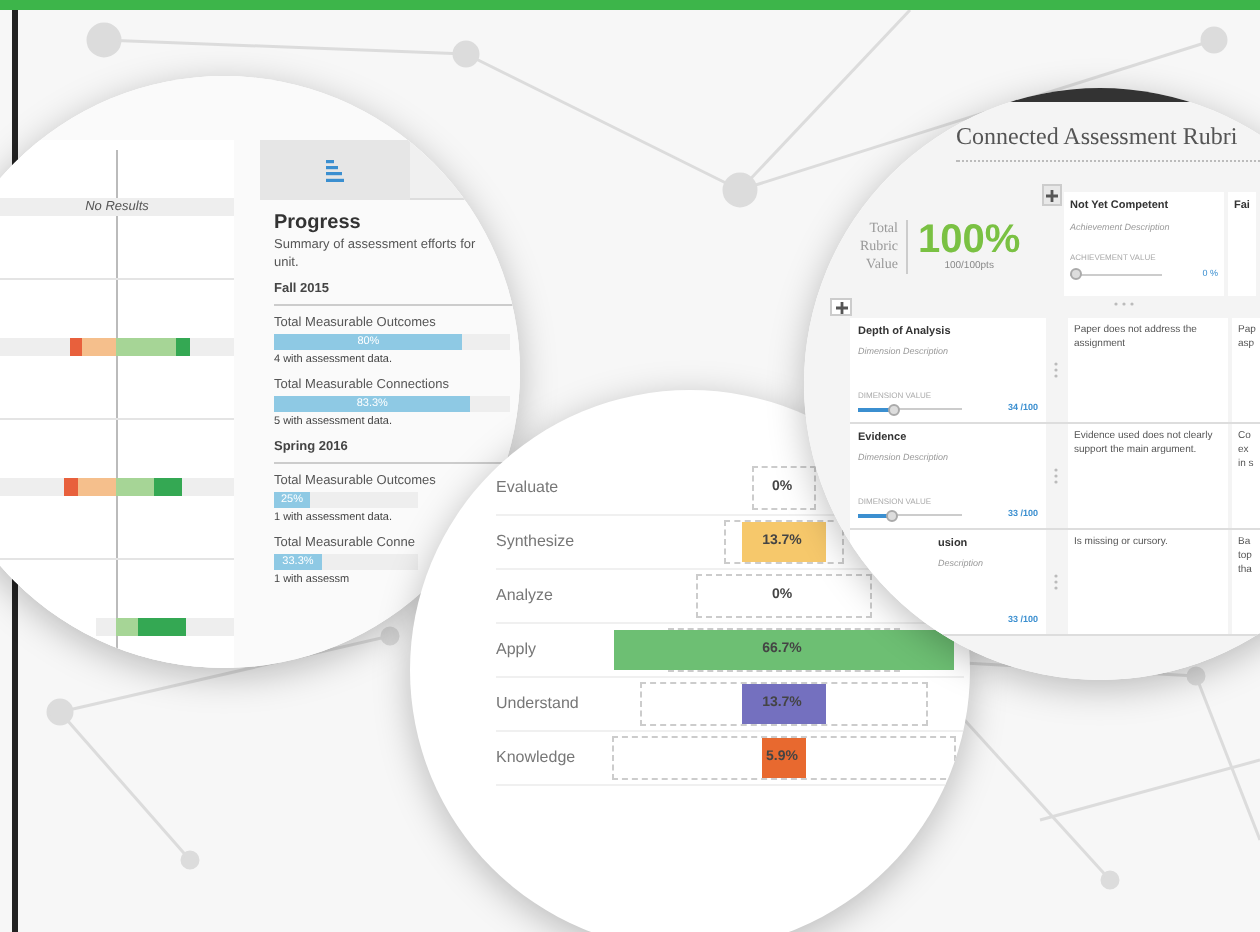 Image resolution: width=1260 pixels, height=932 pixels. Describe the element at coordinates (969, 240) in the screenshot. I see `total-value: 100%` at that location.